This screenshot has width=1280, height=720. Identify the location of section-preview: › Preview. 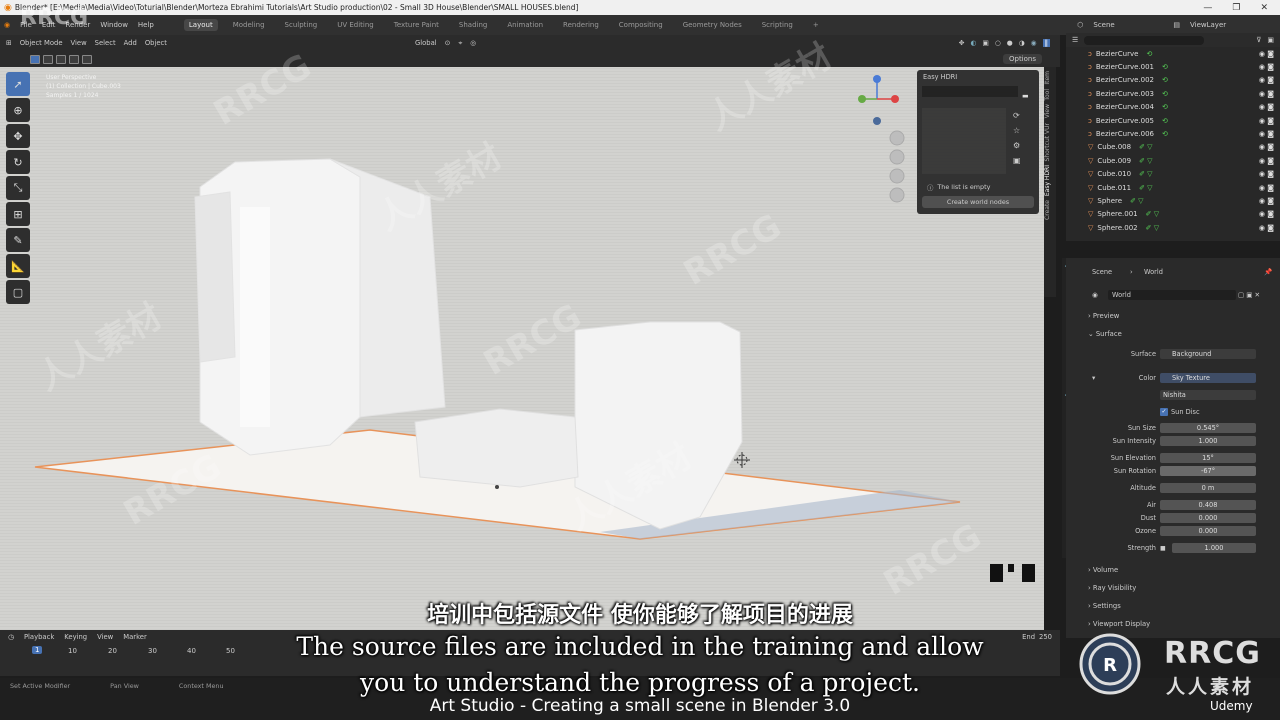
(1103, 316).